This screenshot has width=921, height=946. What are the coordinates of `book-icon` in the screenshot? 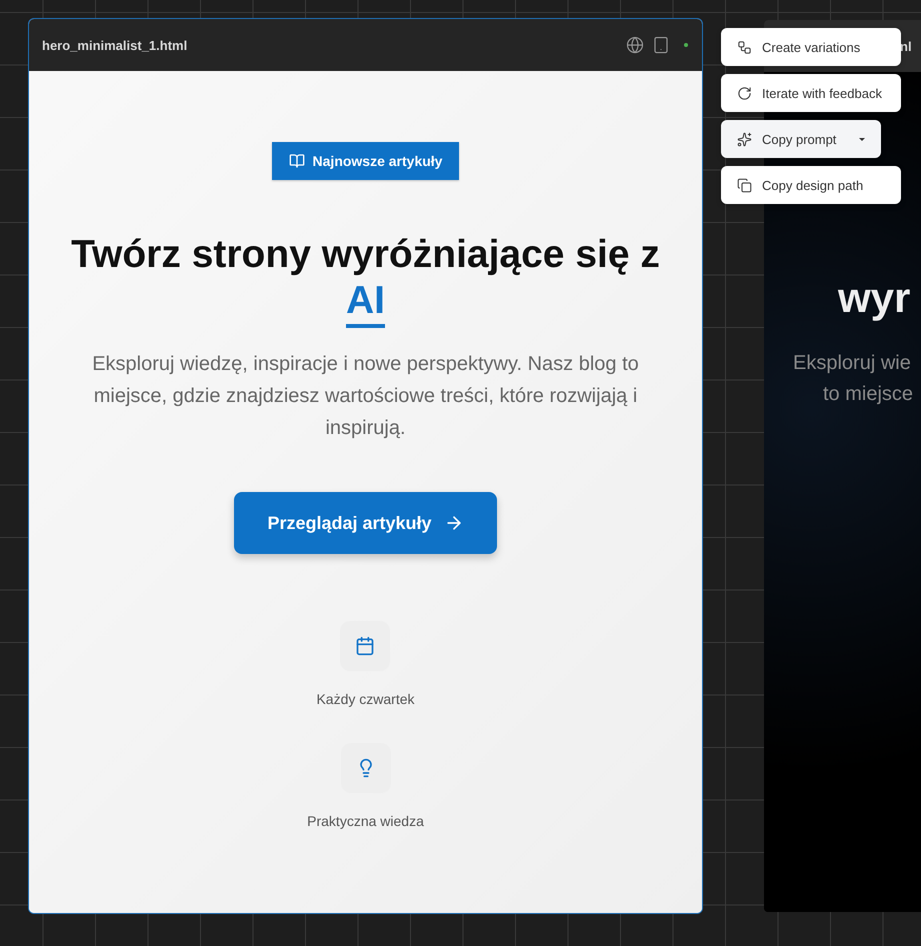 It's located at (296, 161).